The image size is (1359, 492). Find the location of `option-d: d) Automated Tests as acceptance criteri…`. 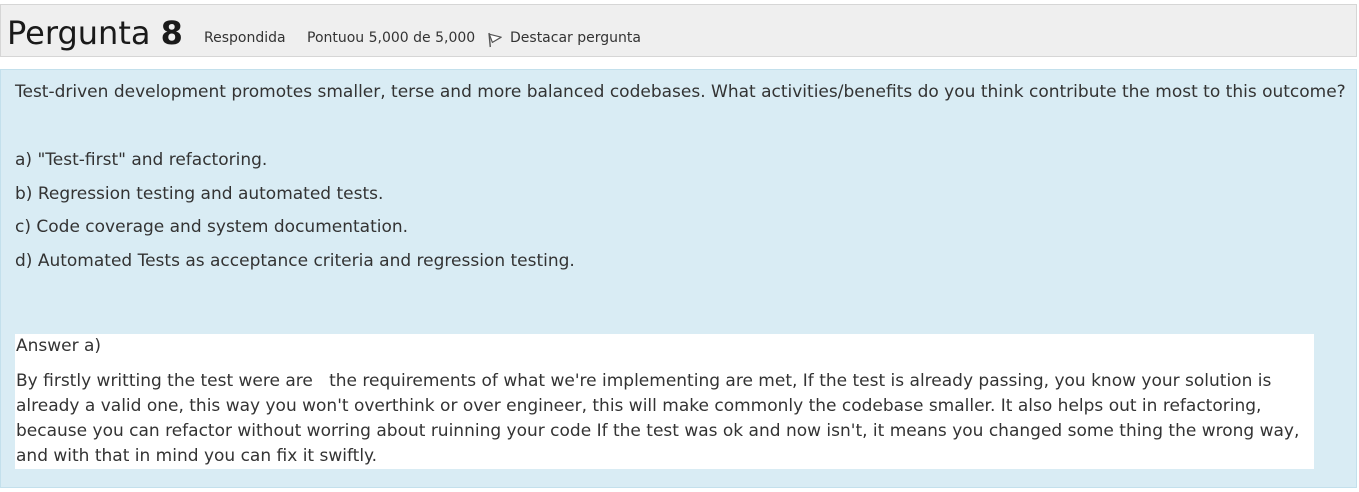

option-d: d) Automated Tests as acceptance criteri… is located at coordinates (295, 261).